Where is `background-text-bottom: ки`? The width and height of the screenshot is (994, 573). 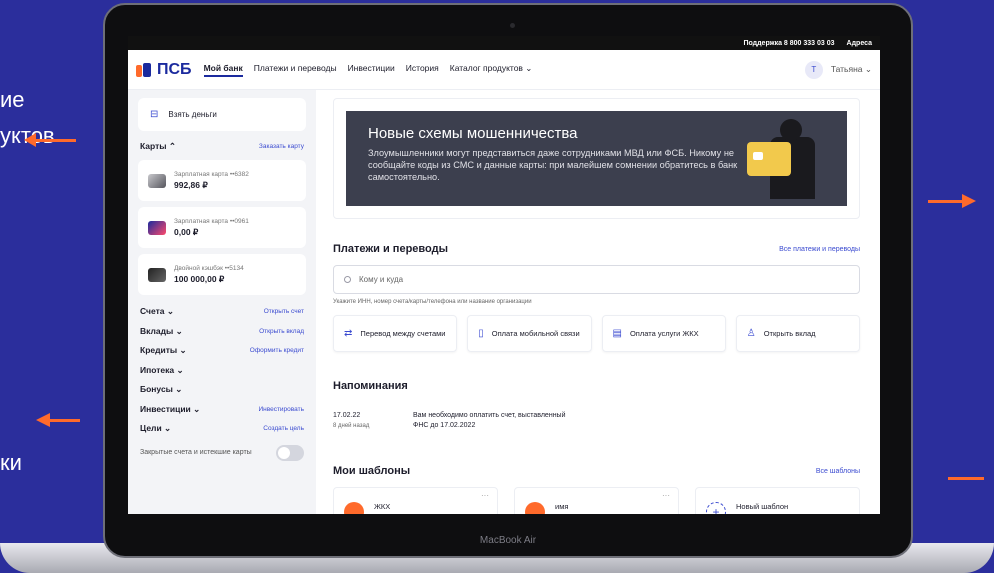
background-text-bottom: ки is located at coordinates (11, 462).